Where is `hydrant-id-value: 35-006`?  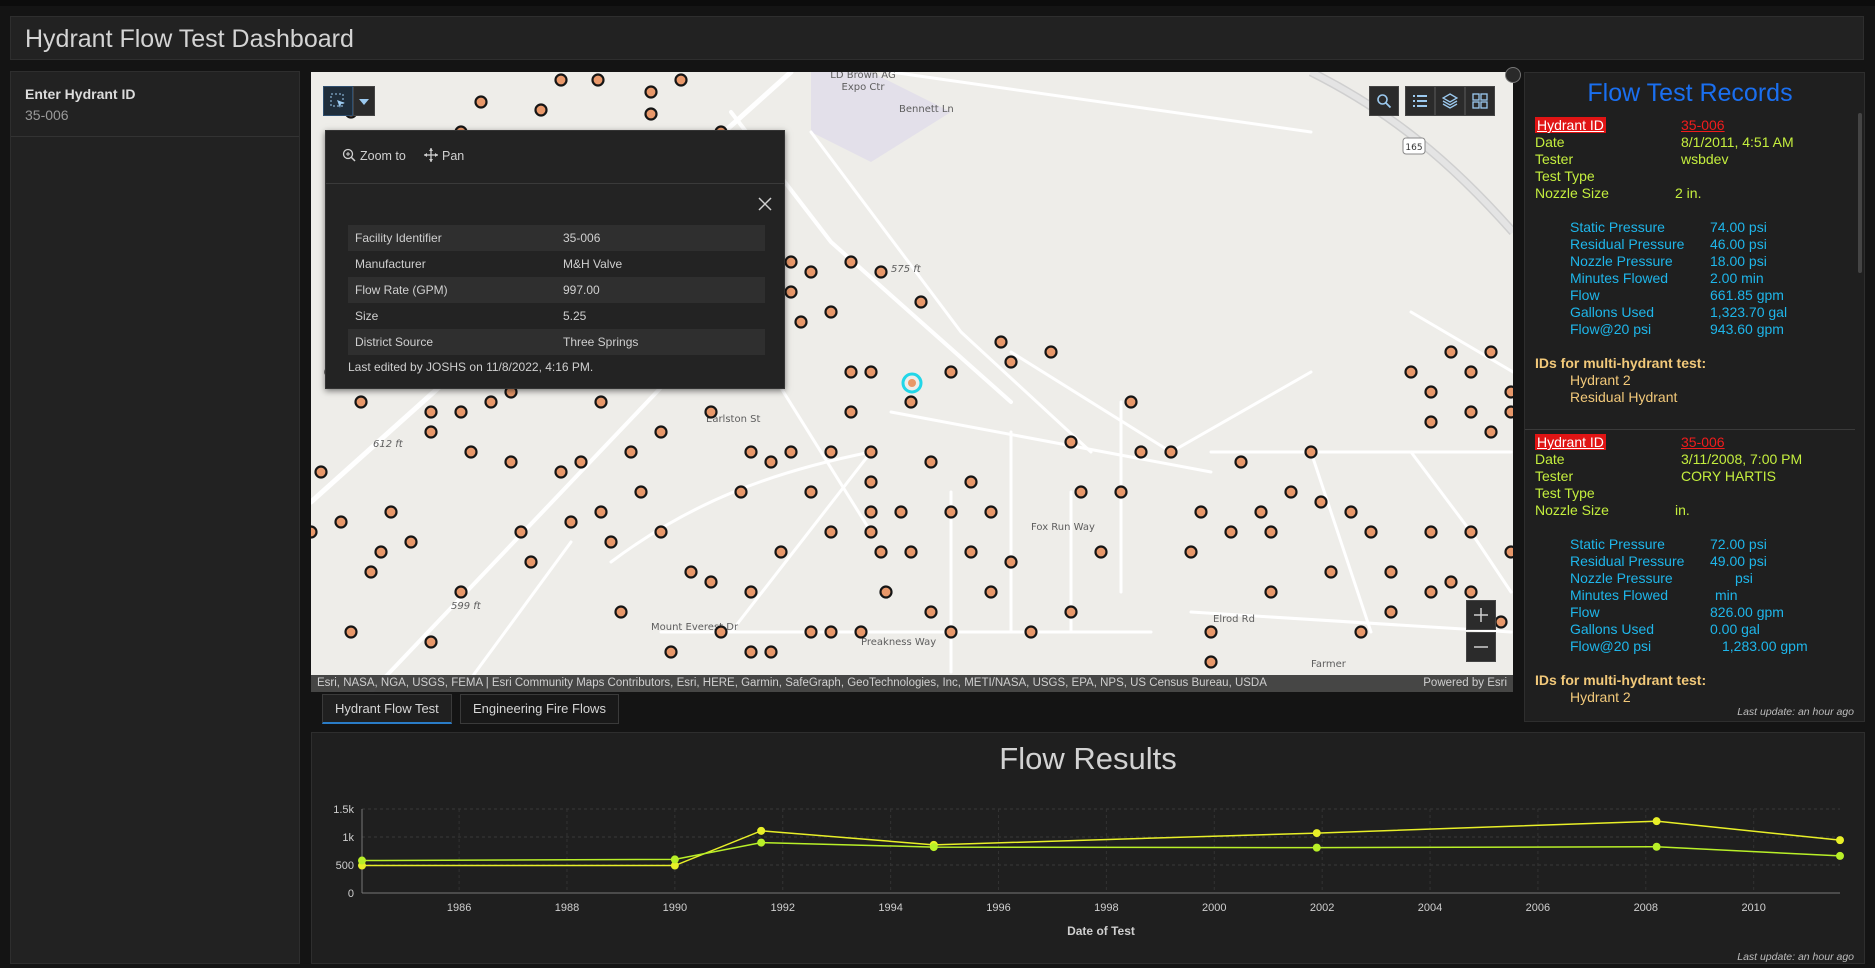
hydrant-id-value: 35-006 is located at coordinates (1703, 125).